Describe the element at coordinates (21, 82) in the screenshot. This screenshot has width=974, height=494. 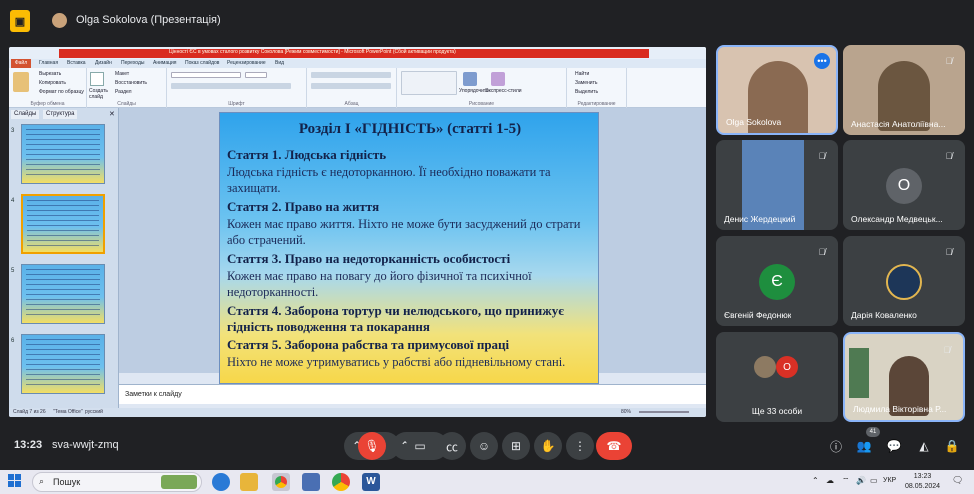
I see `paste-icon` at that location.